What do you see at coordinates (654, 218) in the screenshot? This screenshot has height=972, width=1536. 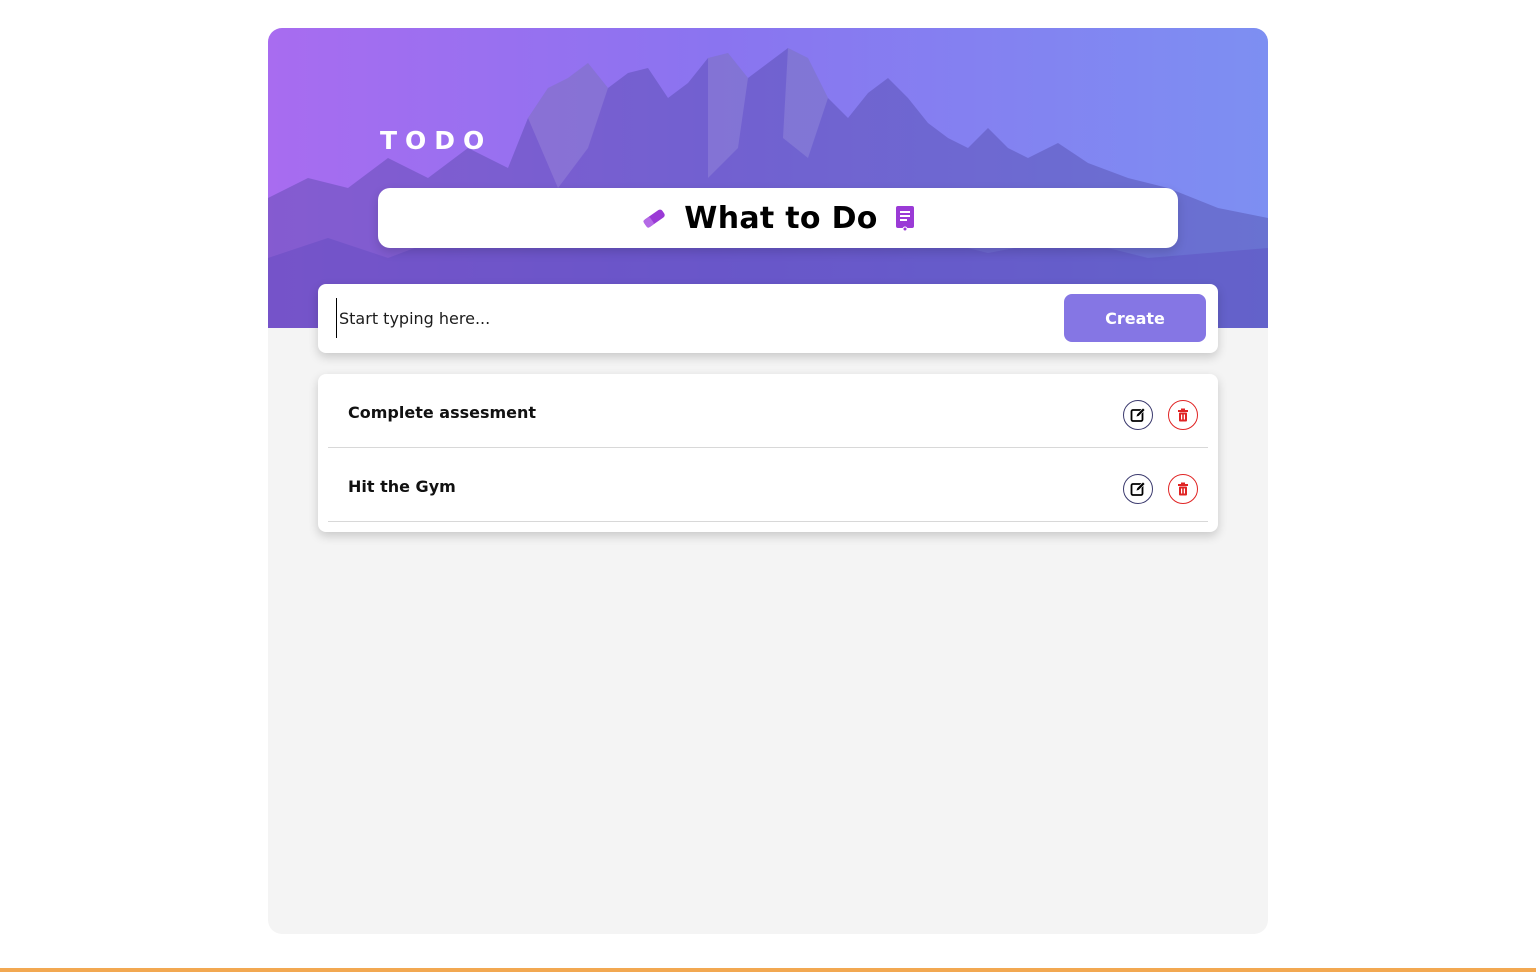 I see `eraser-icon` at bounding box center [654, 218].